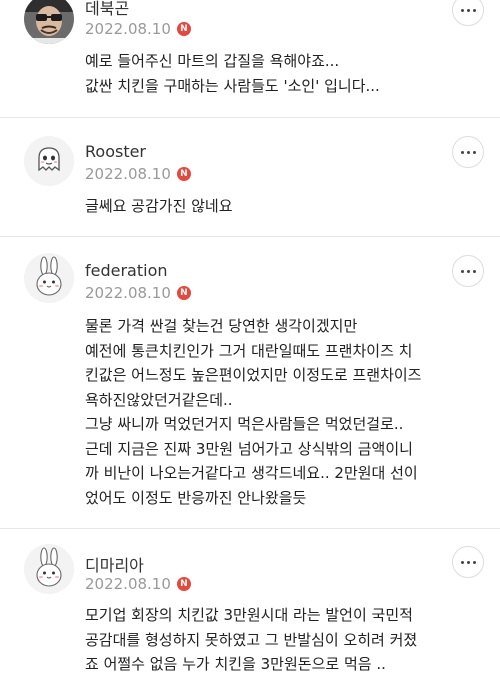 This screenshot has width=500, height=691. I want to click on comment-text-line: 그냥 싸니까 먹었던거지 먹은사람들은 먹었던걸로.., so click(244, 424).